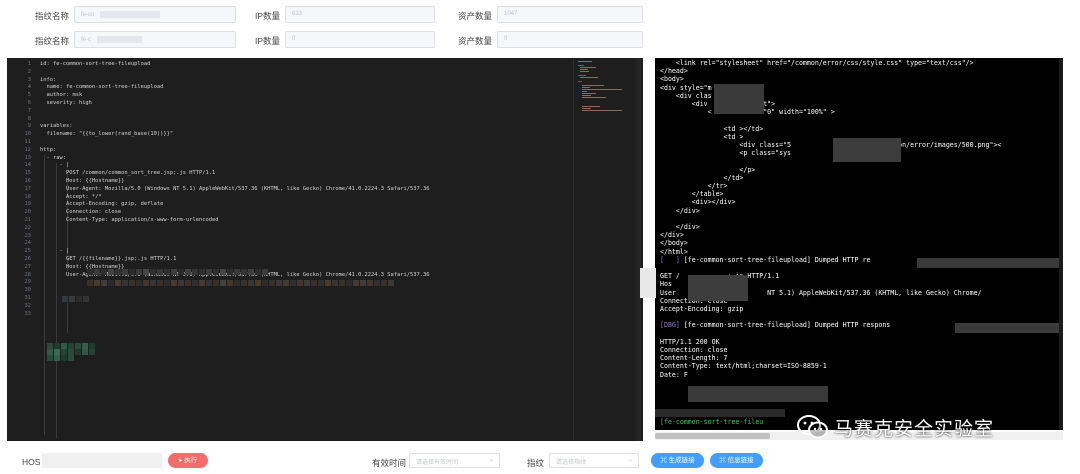 The image size is (1080, 474). I want to click on link-icon: ⌘, so click(664, 460).